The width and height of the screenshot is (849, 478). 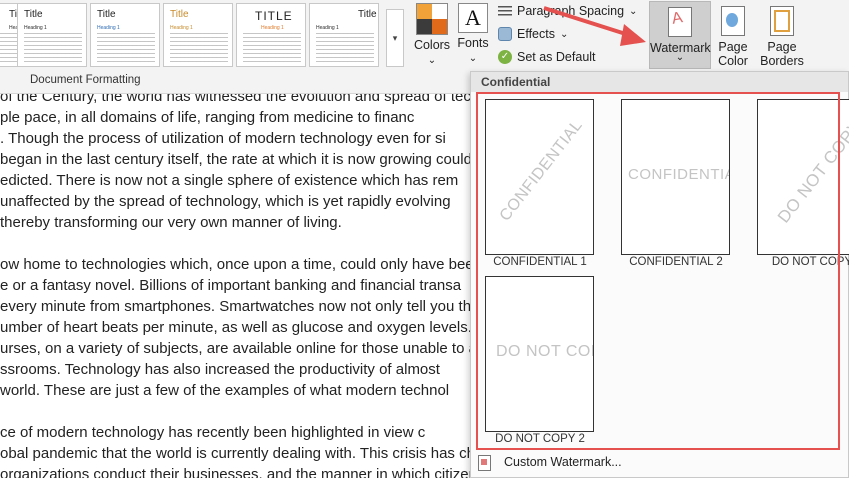 I want to click on style-set-thumb: TITLE Heading 1, so click(x=271, y=35).